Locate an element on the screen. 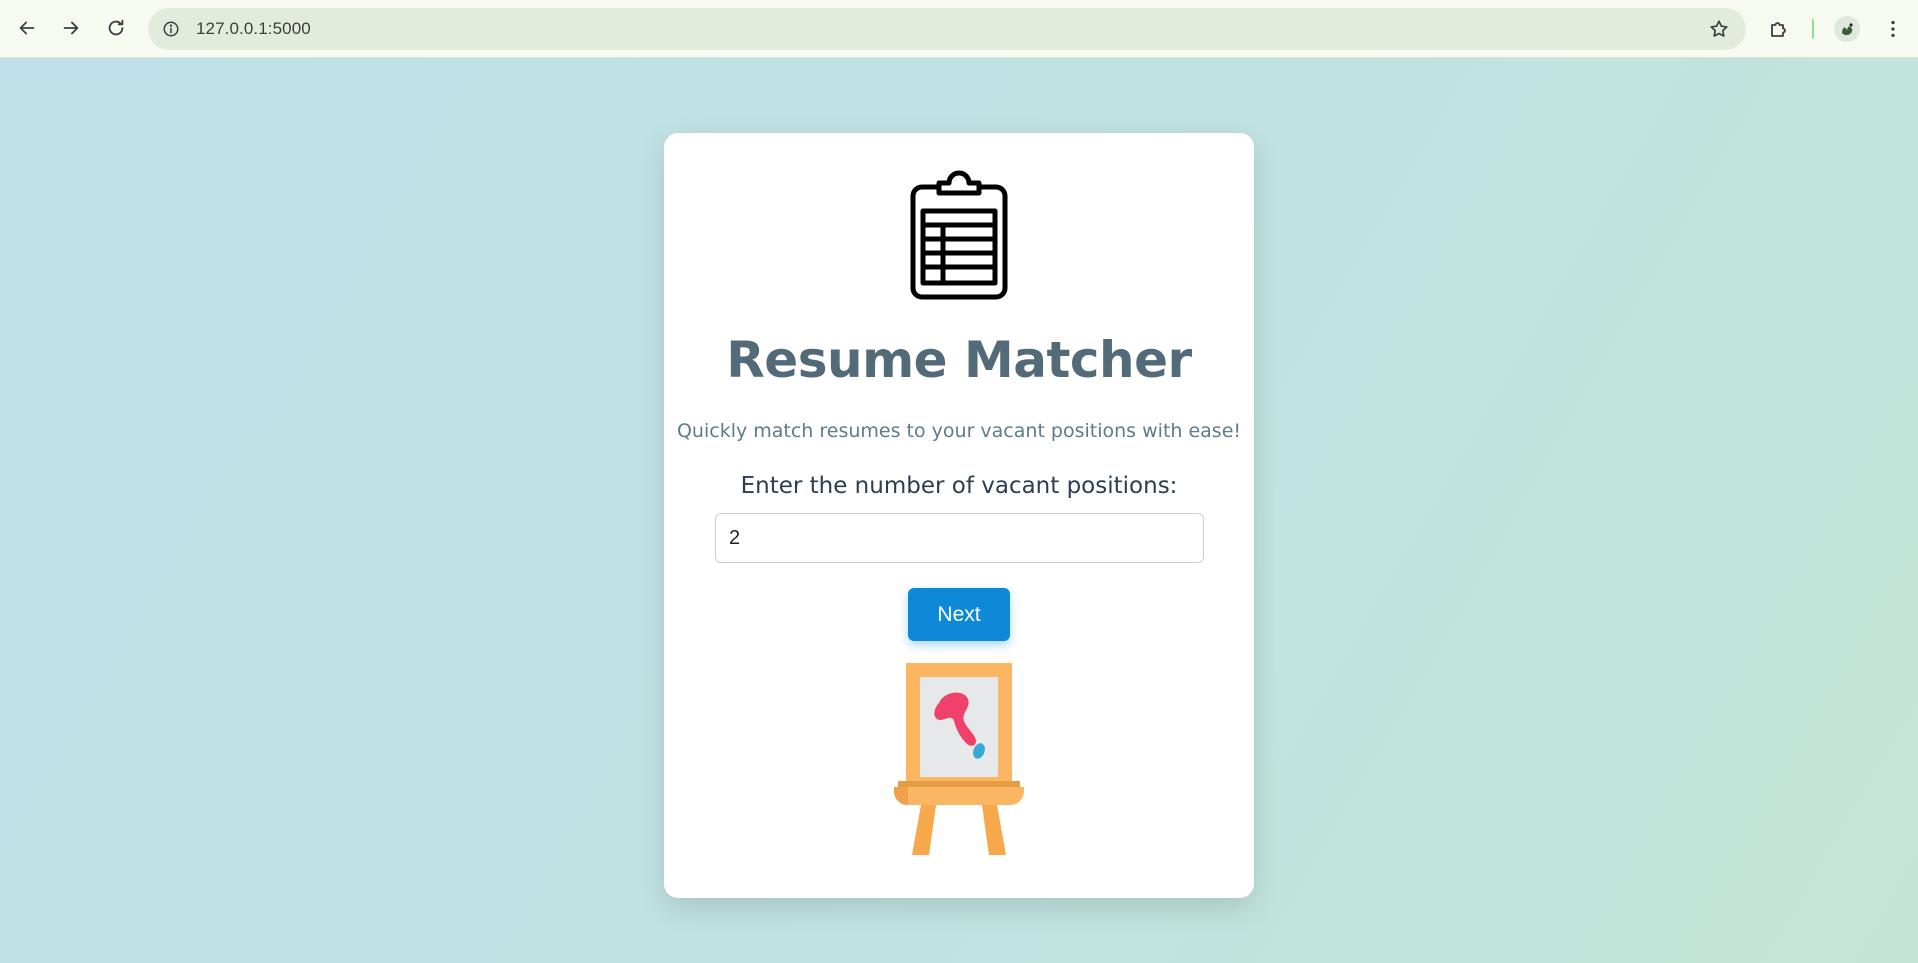  puzzle-icon is located at coordinates (1778, 29).